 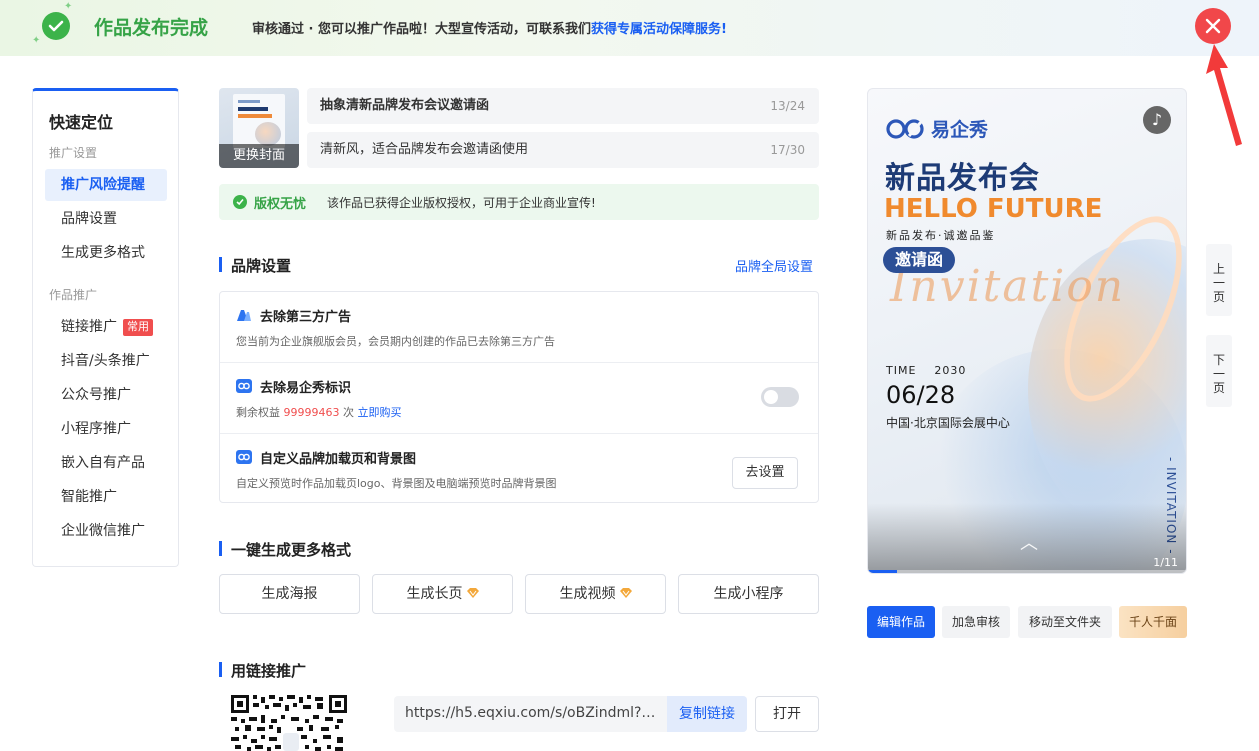 I want to click on nav-item-risk-reminder: 推广风险提醒, so click(x=106, y=185).